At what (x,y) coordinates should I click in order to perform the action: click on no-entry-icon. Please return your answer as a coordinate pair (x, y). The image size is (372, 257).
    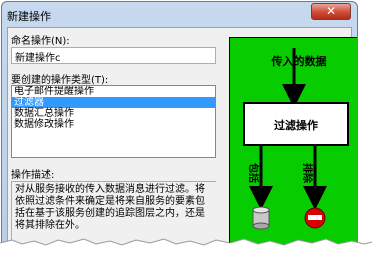
    Looking at the image, I should click on (315, 218).